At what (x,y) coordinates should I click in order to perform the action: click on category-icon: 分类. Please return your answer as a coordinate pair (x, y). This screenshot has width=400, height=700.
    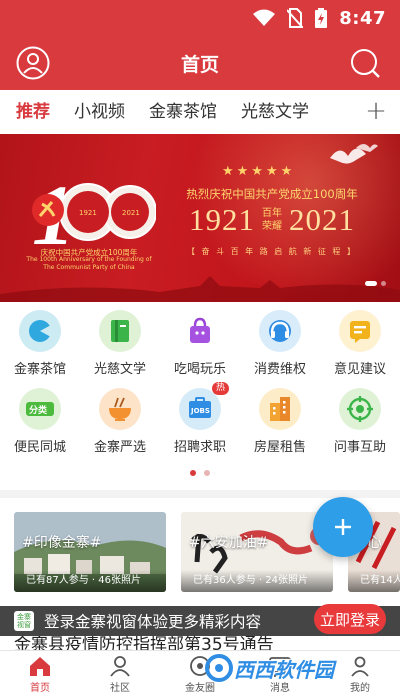
    Looking at the image, I should click on (40, 409).